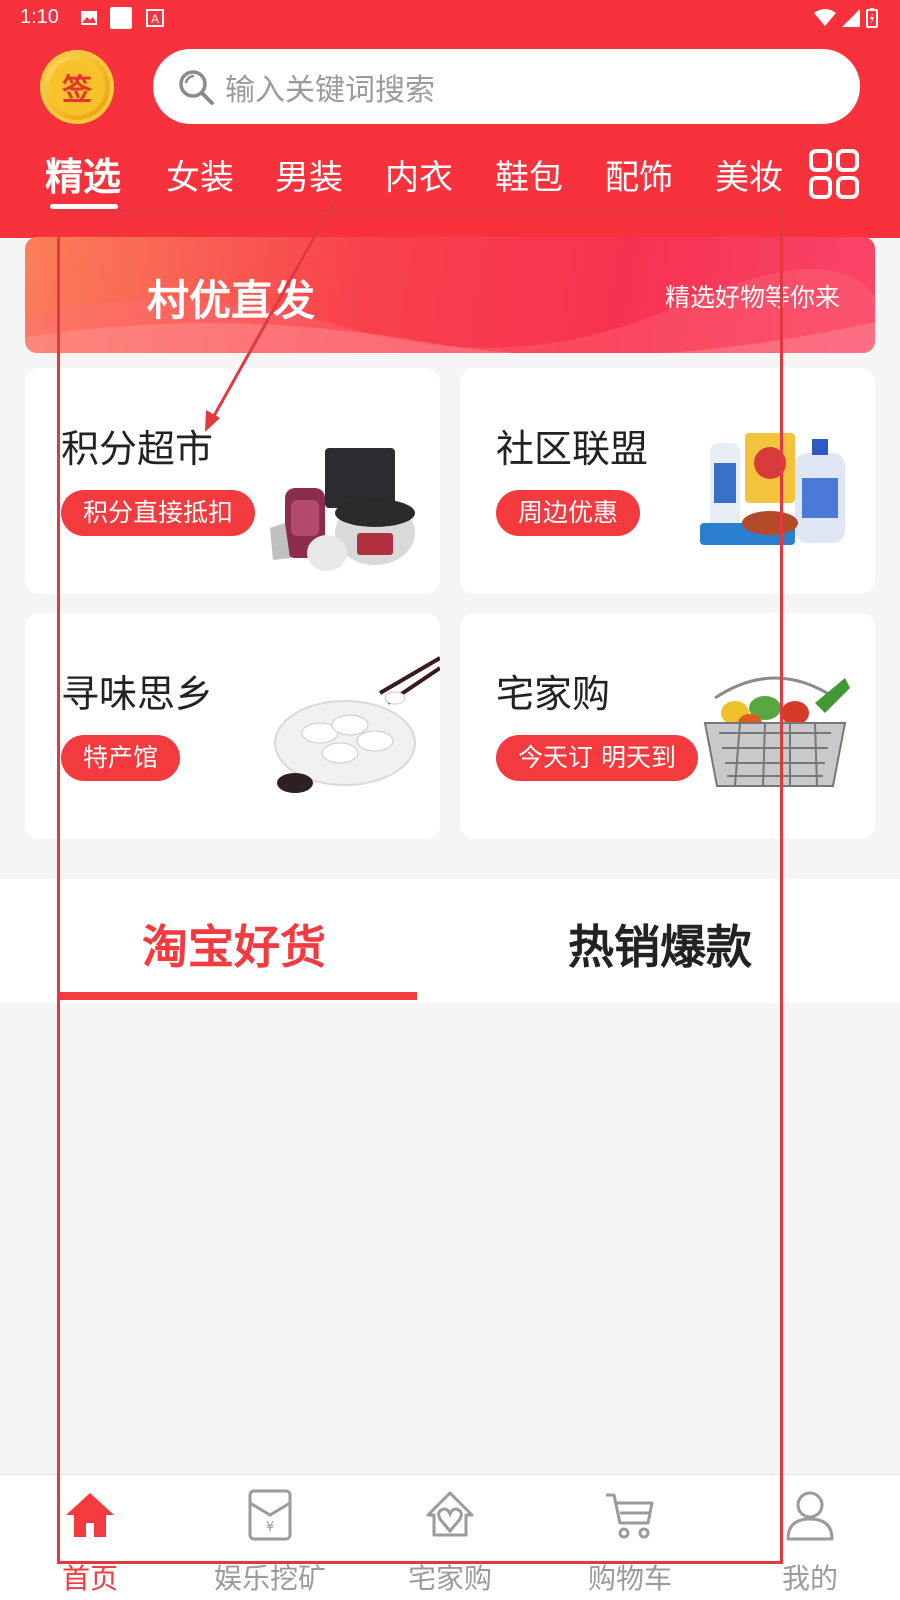 This screenshot has width=900, height=1600. Describe the element at coordinates (639, 174) in the screenshot. I see `tab-accessories: 配饰` at that location.